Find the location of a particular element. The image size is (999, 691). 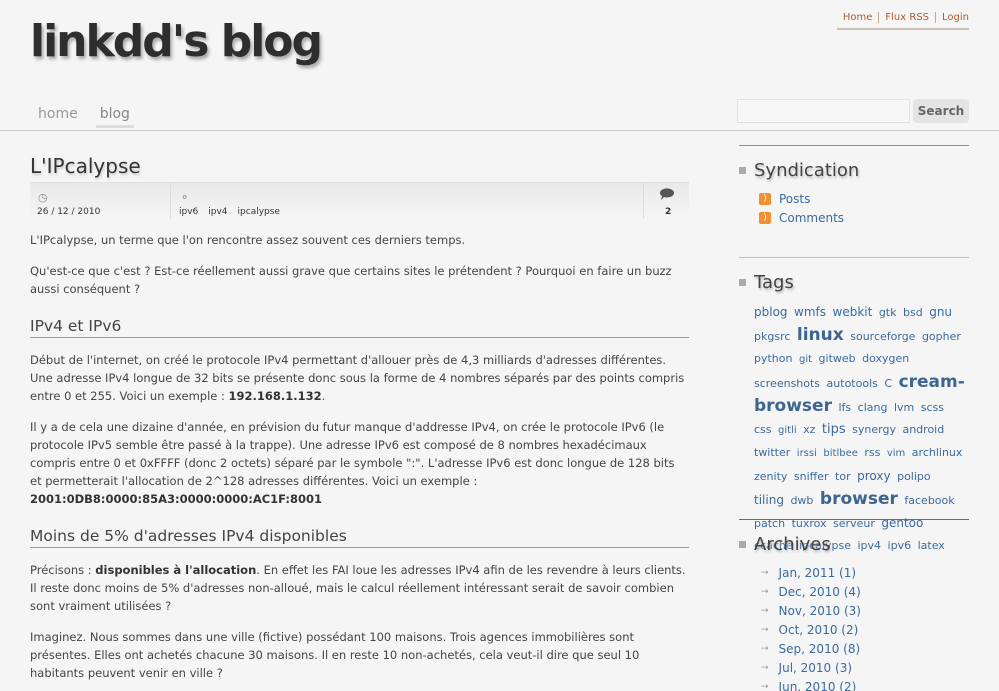

tag-link: xz is located at coordinates (809, 429).